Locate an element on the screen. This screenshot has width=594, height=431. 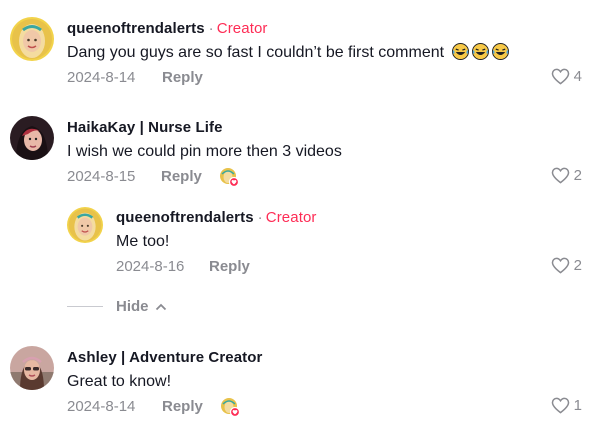
comment-text: Me too! is located at coordinates (143, 241).